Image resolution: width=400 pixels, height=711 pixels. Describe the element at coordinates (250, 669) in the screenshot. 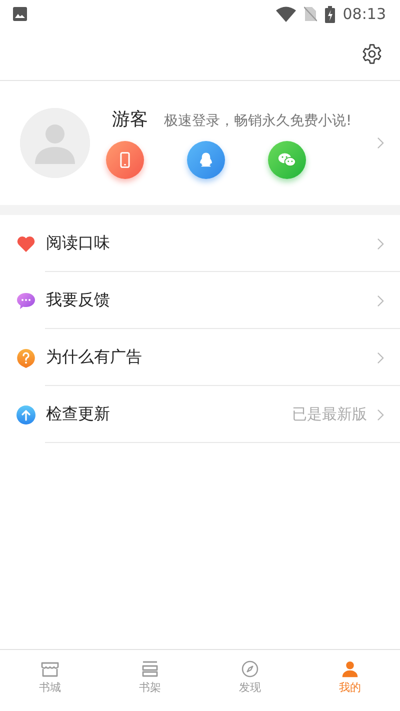

I see `compass-icon` at that location.